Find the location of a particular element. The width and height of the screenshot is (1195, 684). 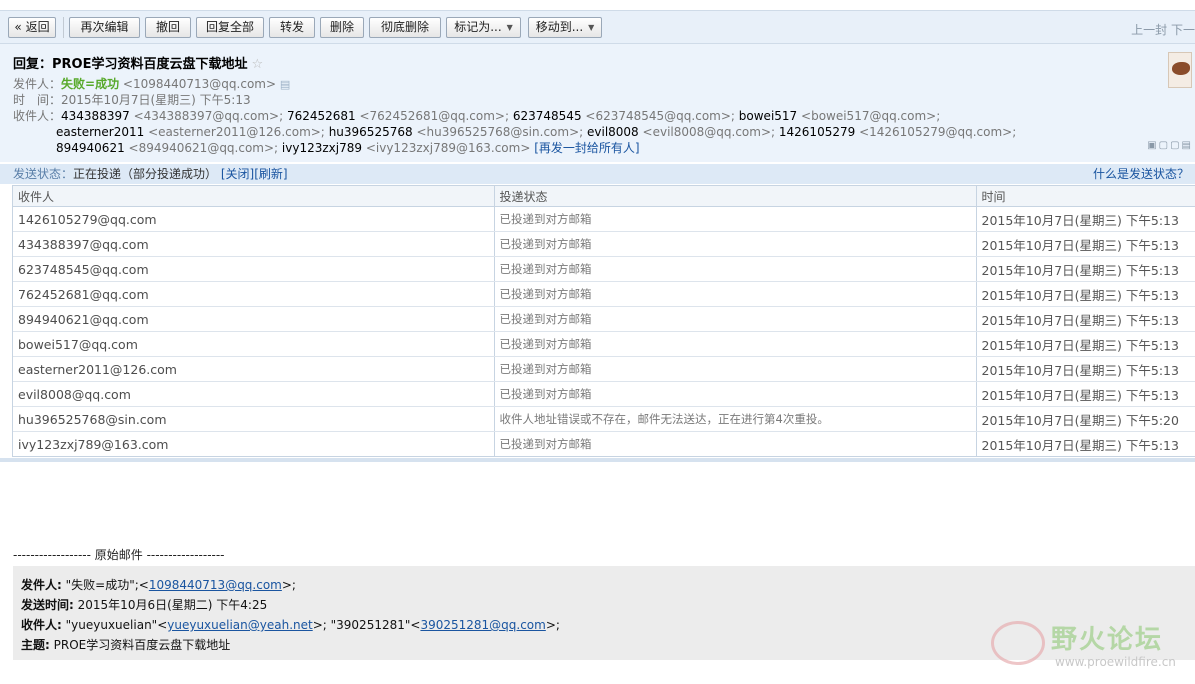

recipient-address: <1426105279@qq.com>; is located at coordinates (938, 132).